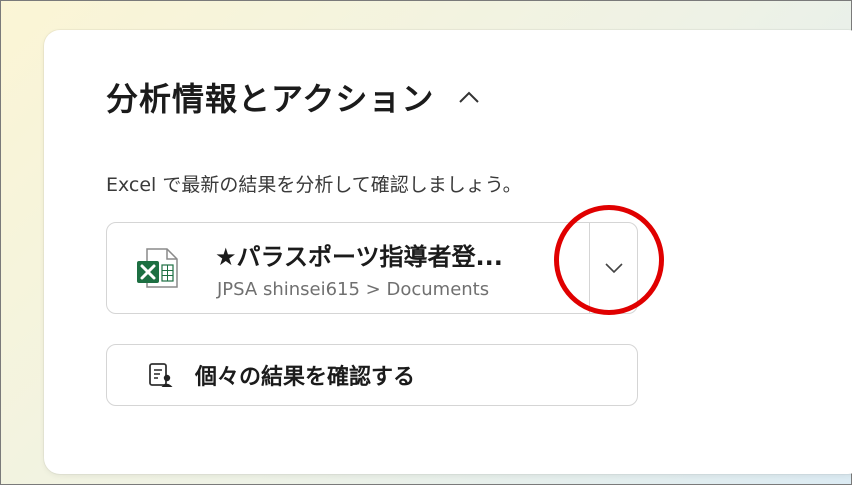  Describe the element at coordinates (158, 268) in the screenshot. I see `excel-file-icon` at that location.